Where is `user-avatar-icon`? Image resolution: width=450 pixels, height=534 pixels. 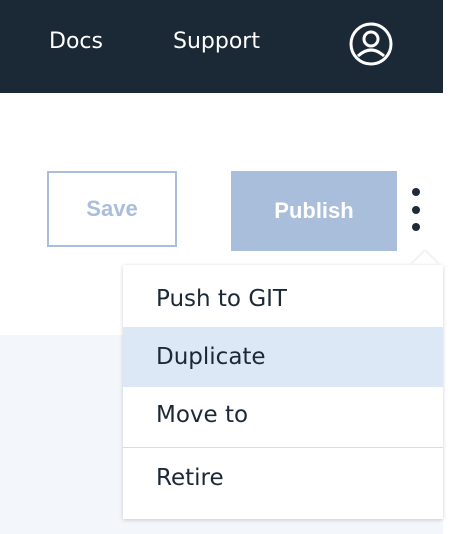 user-avatar-icon is located at coordinates (371, 44).